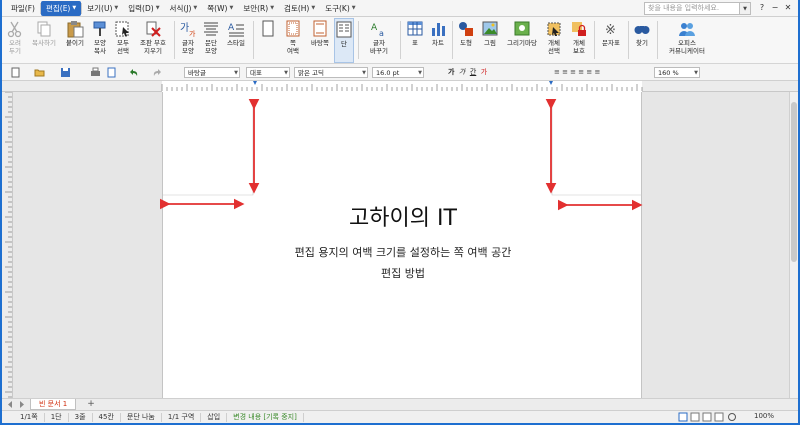 The height and width of the screenshot is (425, 800). I want to click on replace-char-label: 글자 바꾸기, so click(379, 47).